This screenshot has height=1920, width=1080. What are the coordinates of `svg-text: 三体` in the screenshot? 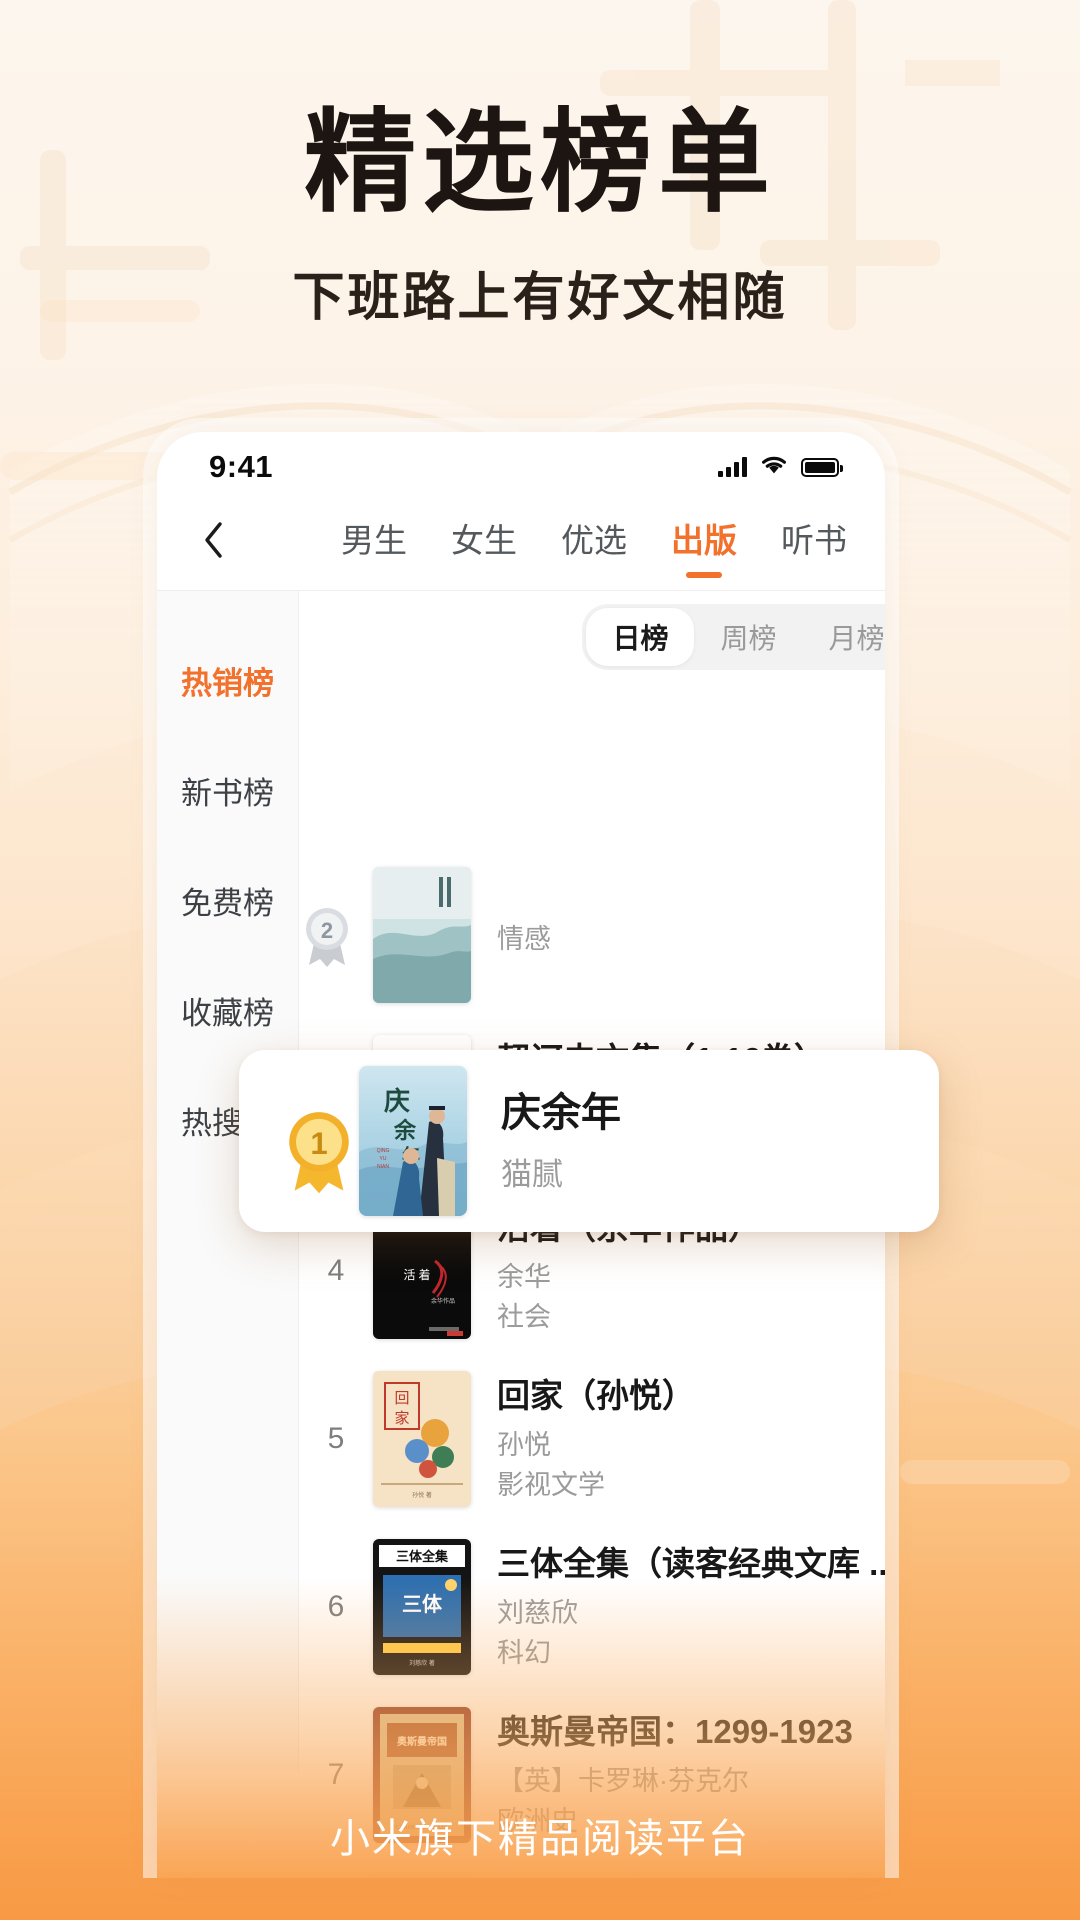 It's located at (422, 1604).